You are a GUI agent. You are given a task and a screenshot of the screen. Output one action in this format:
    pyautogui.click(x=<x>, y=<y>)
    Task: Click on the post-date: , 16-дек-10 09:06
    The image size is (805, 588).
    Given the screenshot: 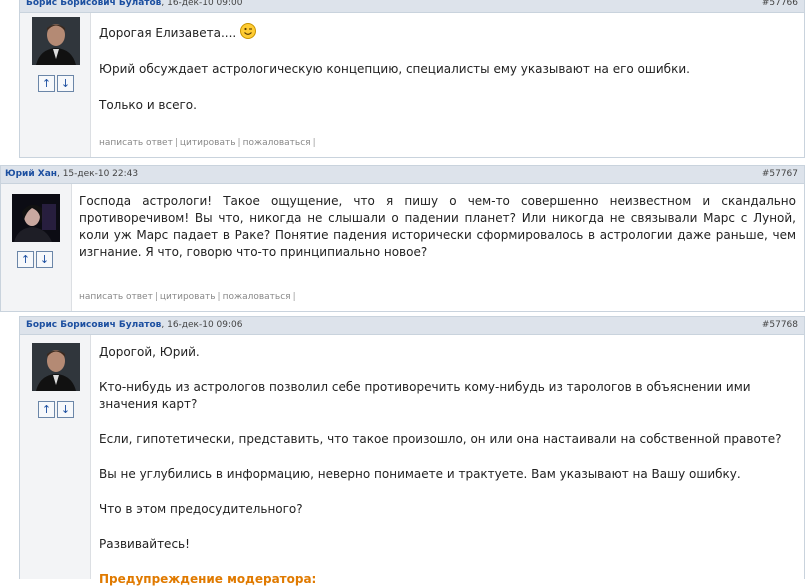 What is the action you would take?
    pyautogui.click(x=202, y=325)
    